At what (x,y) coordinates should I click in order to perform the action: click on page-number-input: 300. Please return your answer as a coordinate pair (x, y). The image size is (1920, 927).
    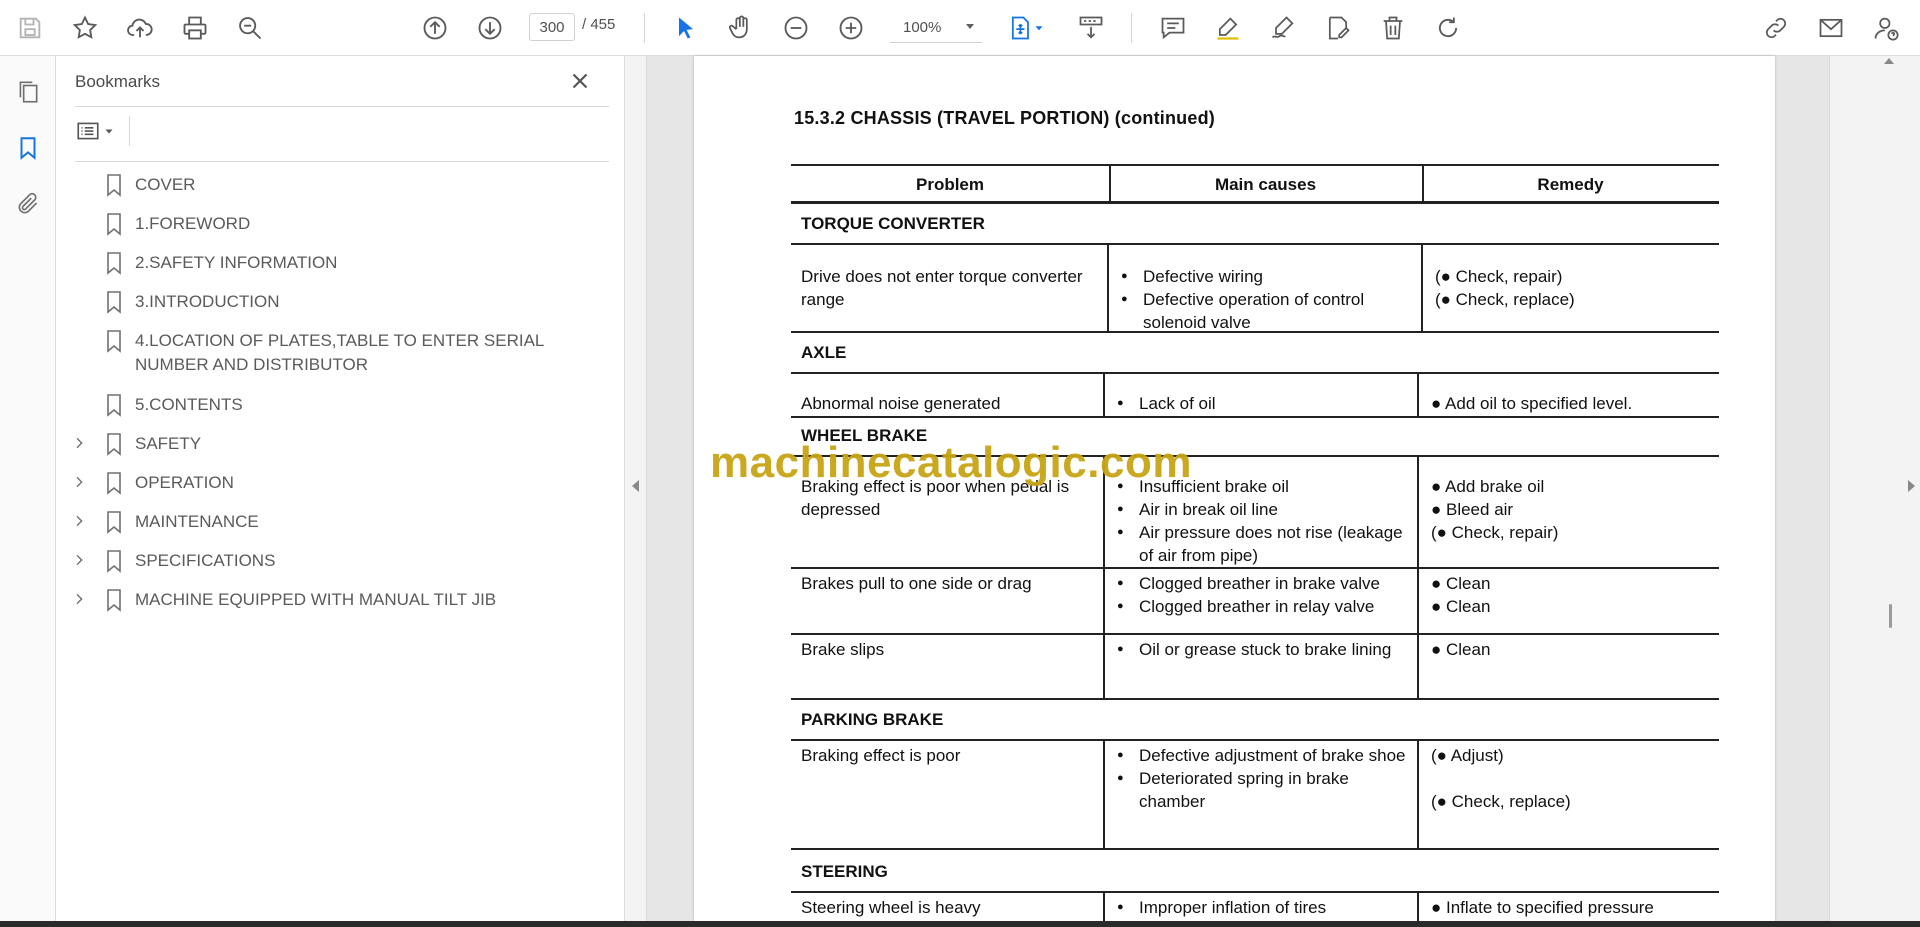
    Looking at the image, I should click on (552, 27).